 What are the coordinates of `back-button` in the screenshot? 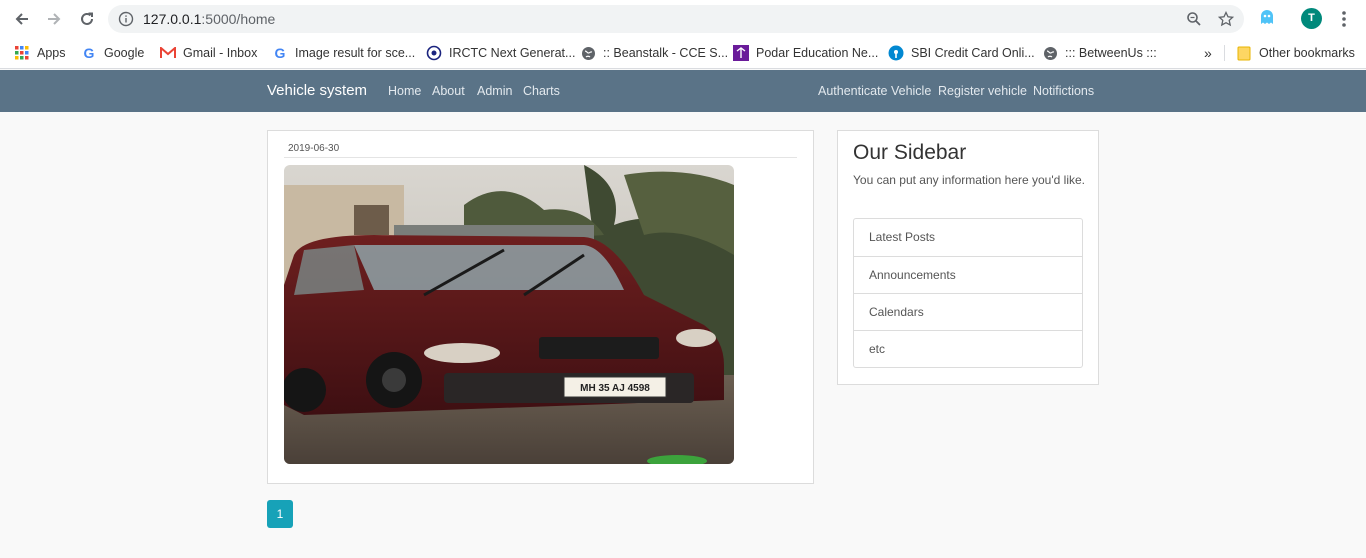 It's located at (22, 19).